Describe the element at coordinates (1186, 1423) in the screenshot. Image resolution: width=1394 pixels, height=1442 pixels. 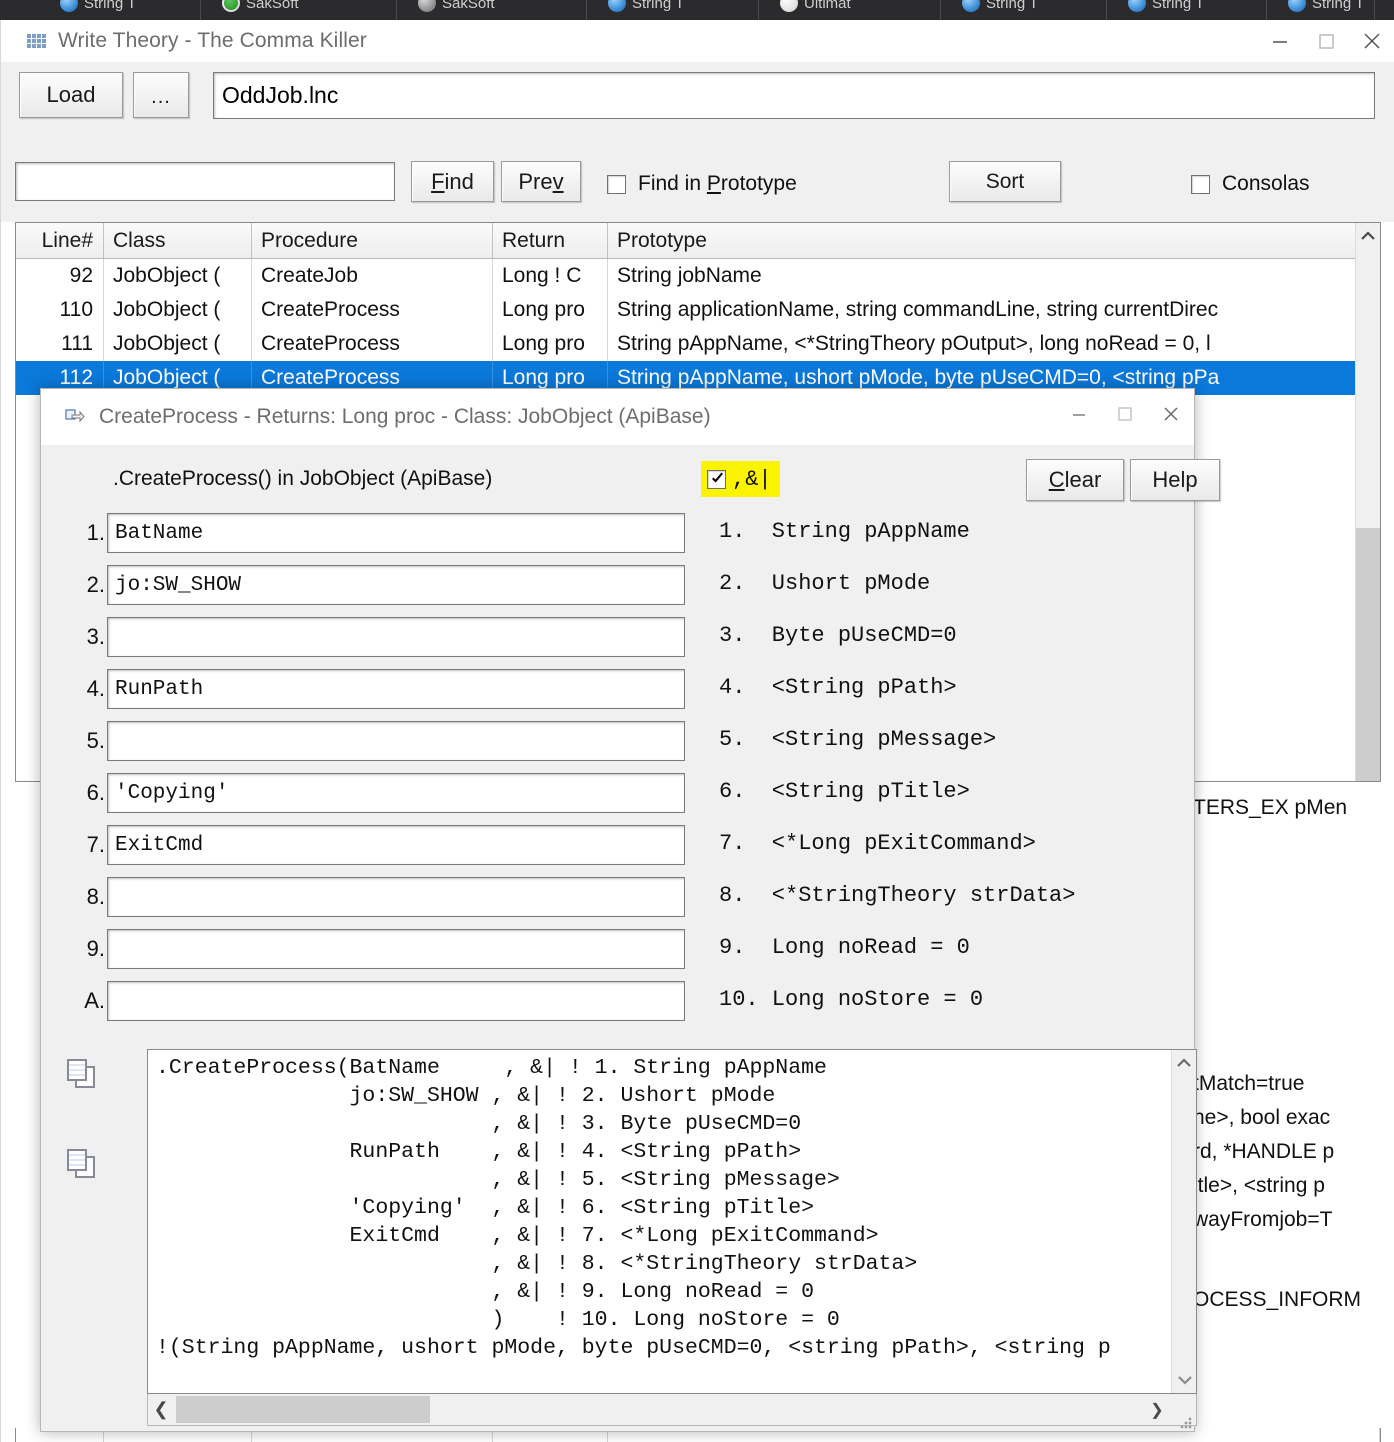
I see `resize-grip` at that location.